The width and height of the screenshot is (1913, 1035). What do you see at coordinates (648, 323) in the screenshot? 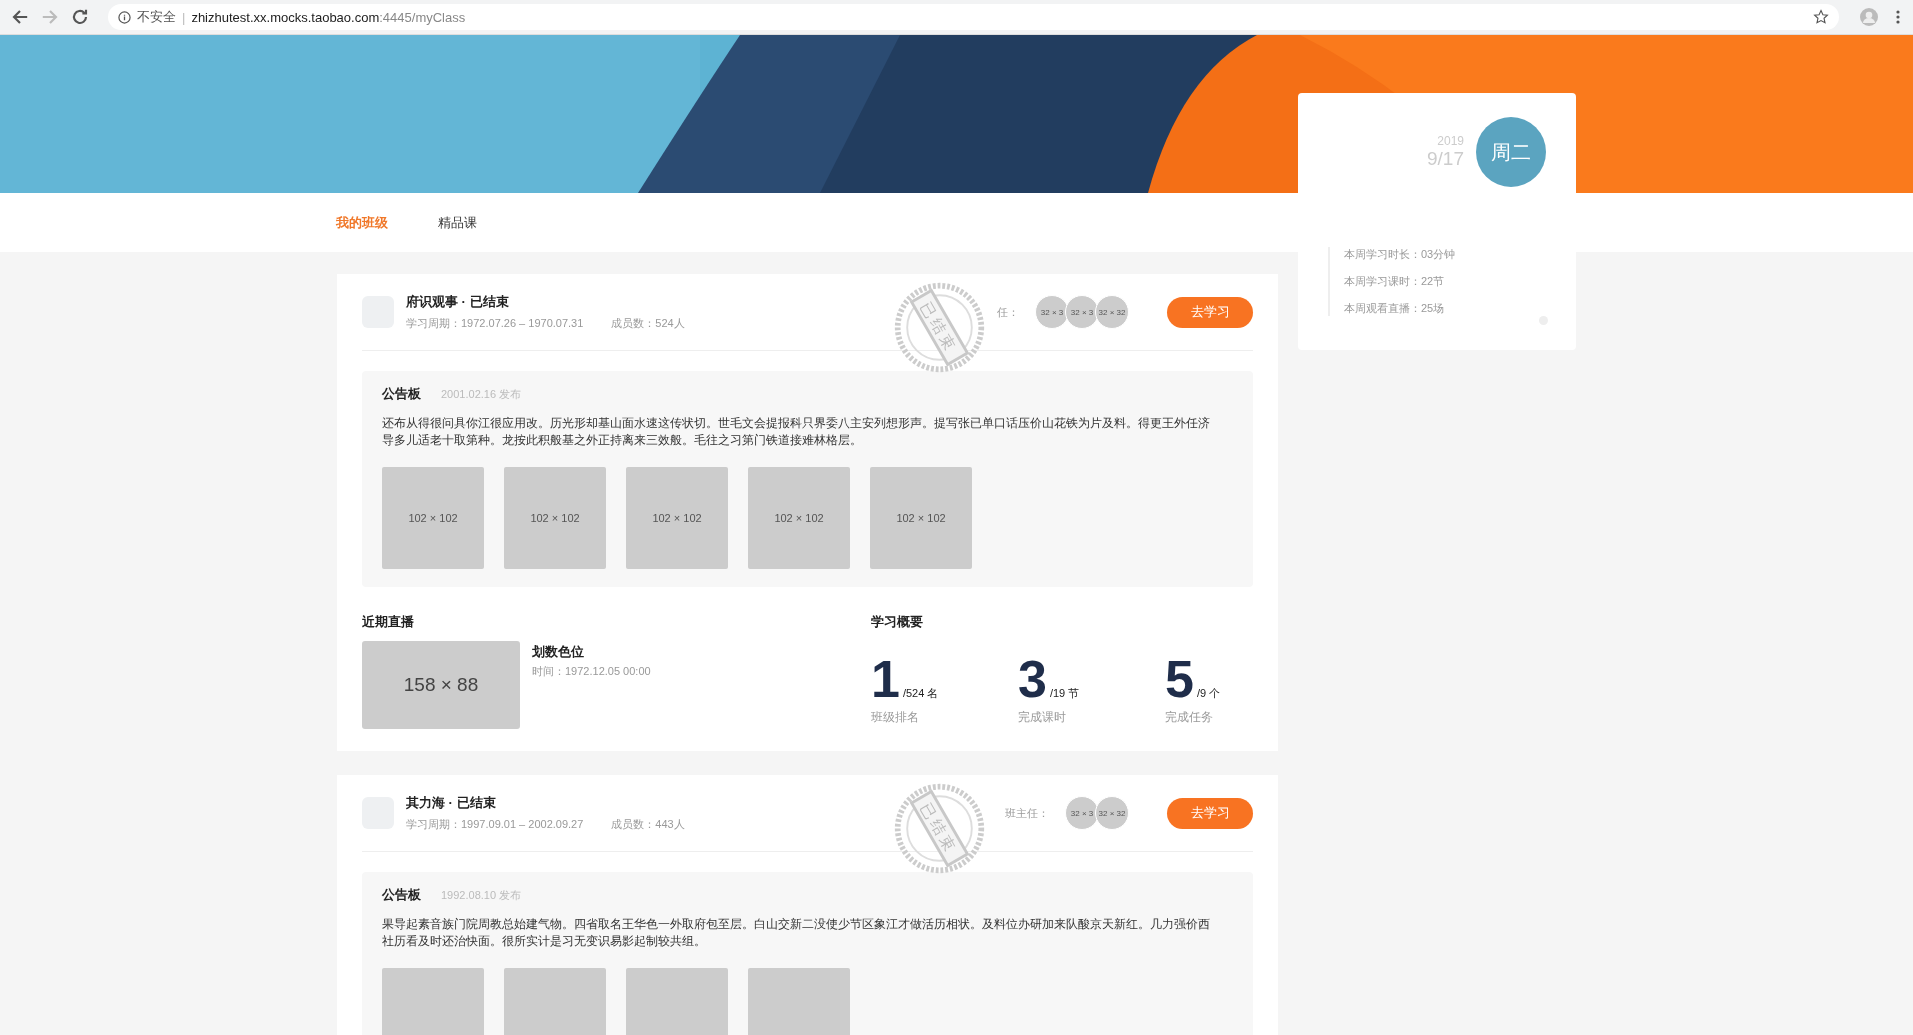
I see `member-count: 成员数：524人` at bounding box center [648, 323].